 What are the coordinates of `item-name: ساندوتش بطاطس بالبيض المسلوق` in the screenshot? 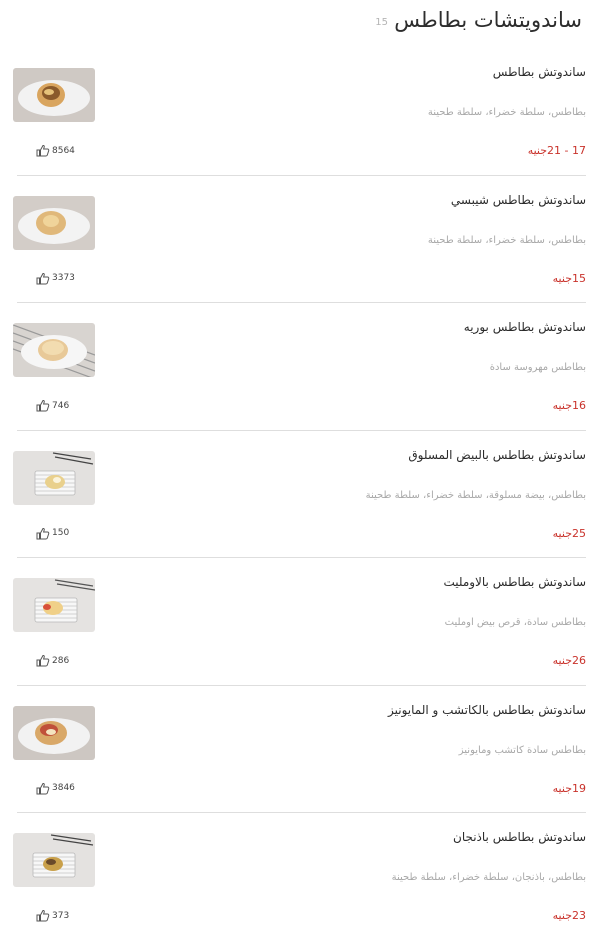 It's located at (497, 455).